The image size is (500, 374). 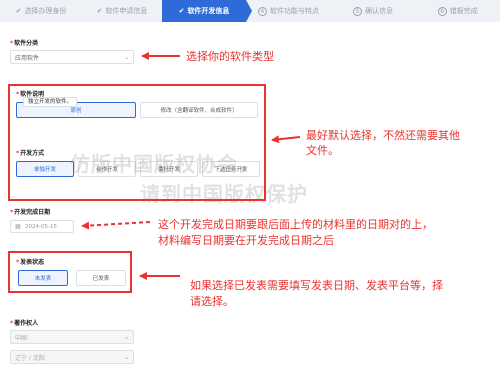 I want to click on step-label: 错报完成, so click(x=463, y=11).